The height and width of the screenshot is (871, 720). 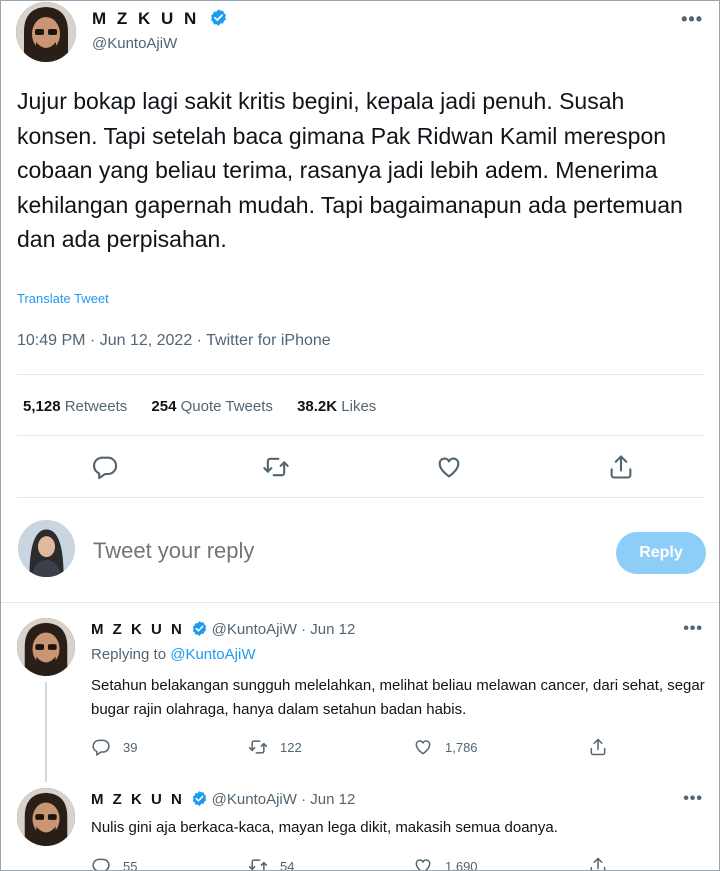 I want to click on like-count: 1,786, so click(x=461, y=747).